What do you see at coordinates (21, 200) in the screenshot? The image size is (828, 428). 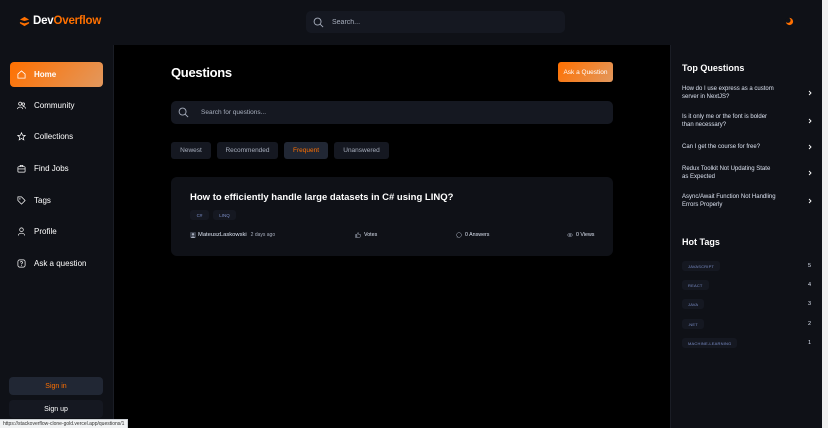 I see `tag-icon` at bounding box center [21, 200].